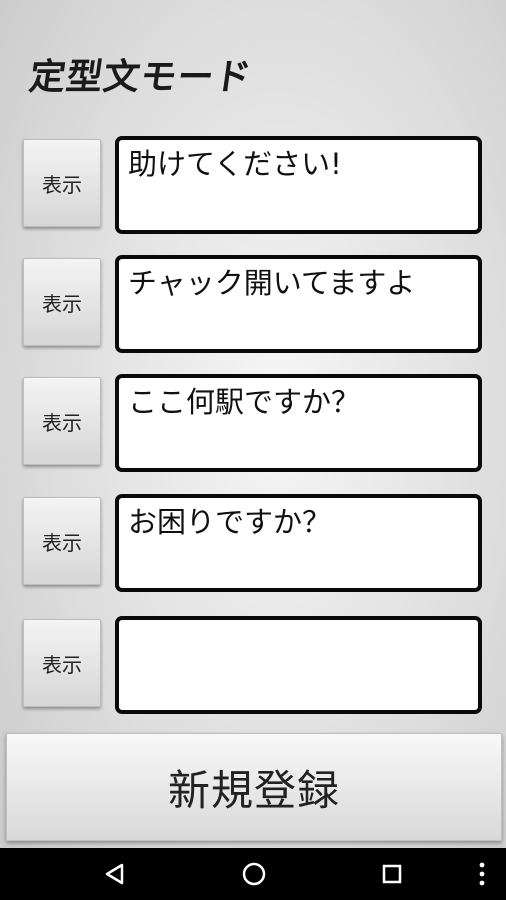  I want to click on list-item: 表示 お困りですか？, so click(253, 544).